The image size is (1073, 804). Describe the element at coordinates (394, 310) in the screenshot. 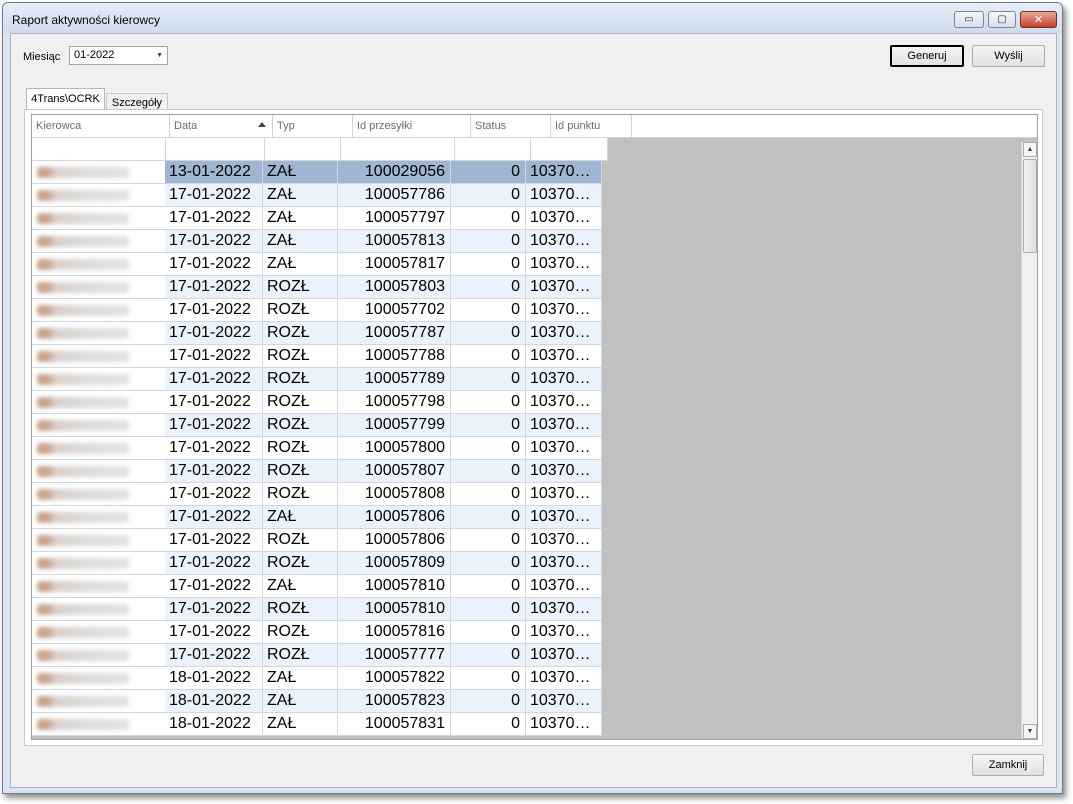

I see `shipment-id-cell: 100057702` at that location.